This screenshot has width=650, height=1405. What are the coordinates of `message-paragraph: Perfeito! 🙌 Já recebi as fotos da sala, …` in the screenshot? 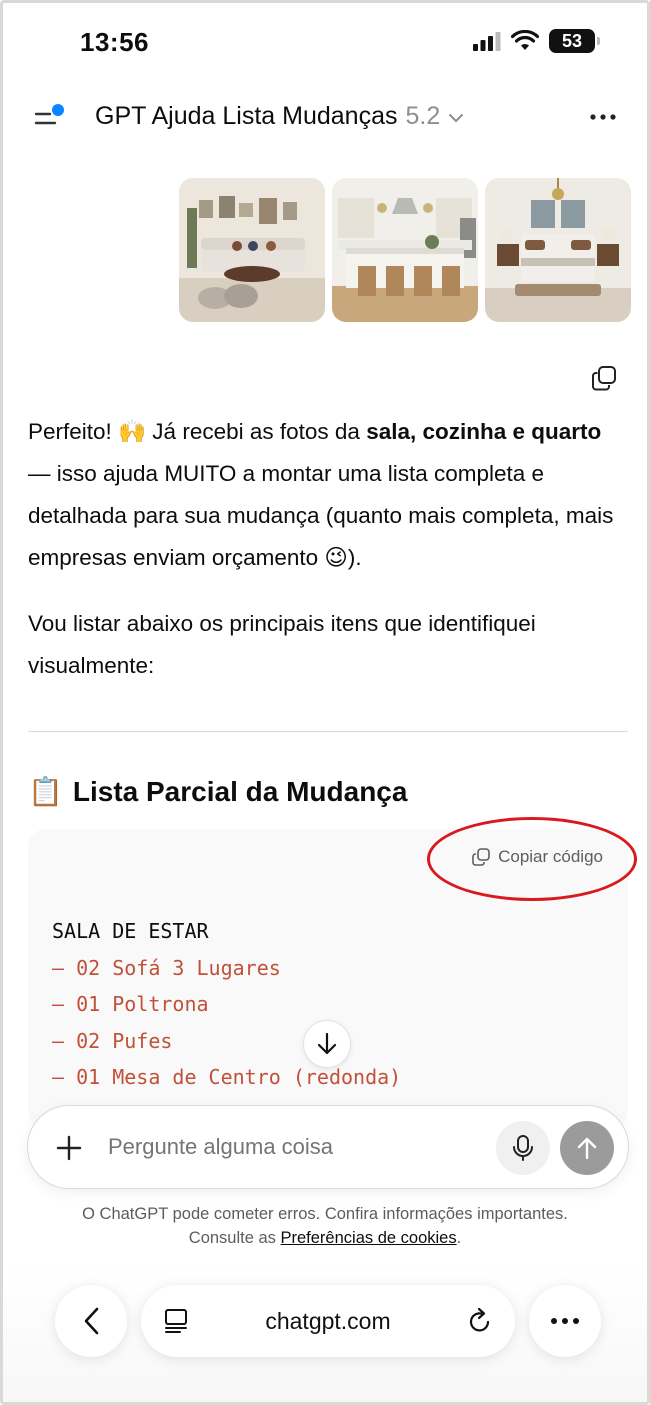 It's located at (328, 495).